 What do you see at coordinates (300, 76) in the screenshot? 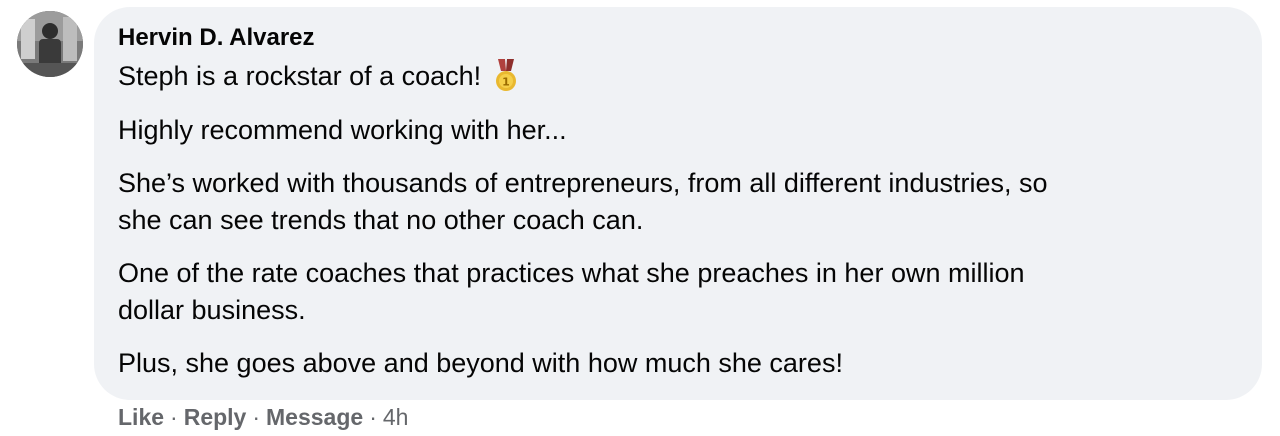
I see `comment-text-line: Steph is a rockstar of a coach!` at bounding box center [300, 76].